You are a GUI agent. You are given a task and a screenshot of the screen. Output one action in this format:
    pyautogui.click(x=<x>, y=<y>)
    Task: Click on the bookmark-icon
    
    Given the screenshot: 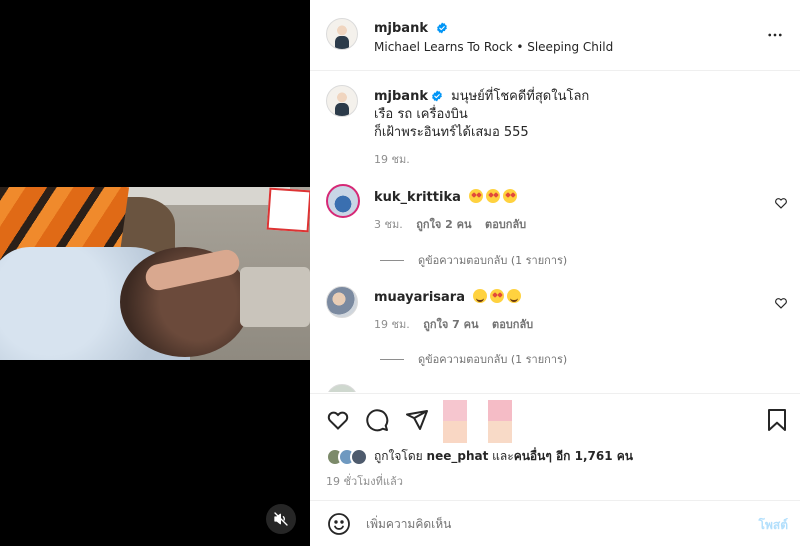 What is the action you would take?
    pyautogui.click(x=777, y=420)
    